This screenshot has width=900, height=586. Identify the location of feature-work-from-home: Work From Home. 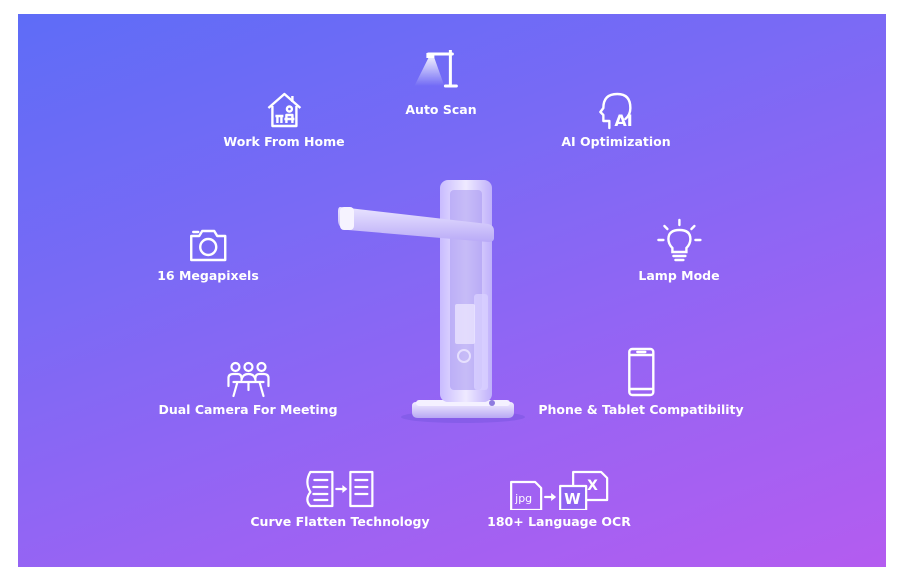
(284, 119).